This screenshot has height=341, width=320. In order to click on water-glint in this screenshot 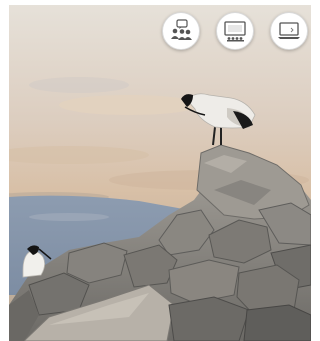, I will do `click(69, 217)`.